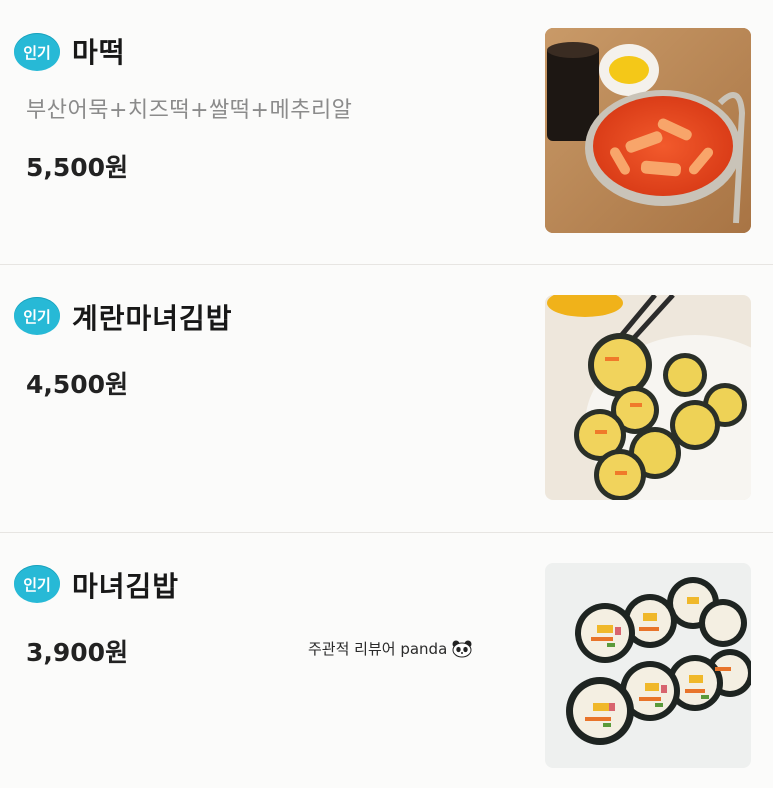  Describe the element at coordinates (152, 318) in the screenshot. I see `menu-item-name: 계란마녀김밥` at that location.